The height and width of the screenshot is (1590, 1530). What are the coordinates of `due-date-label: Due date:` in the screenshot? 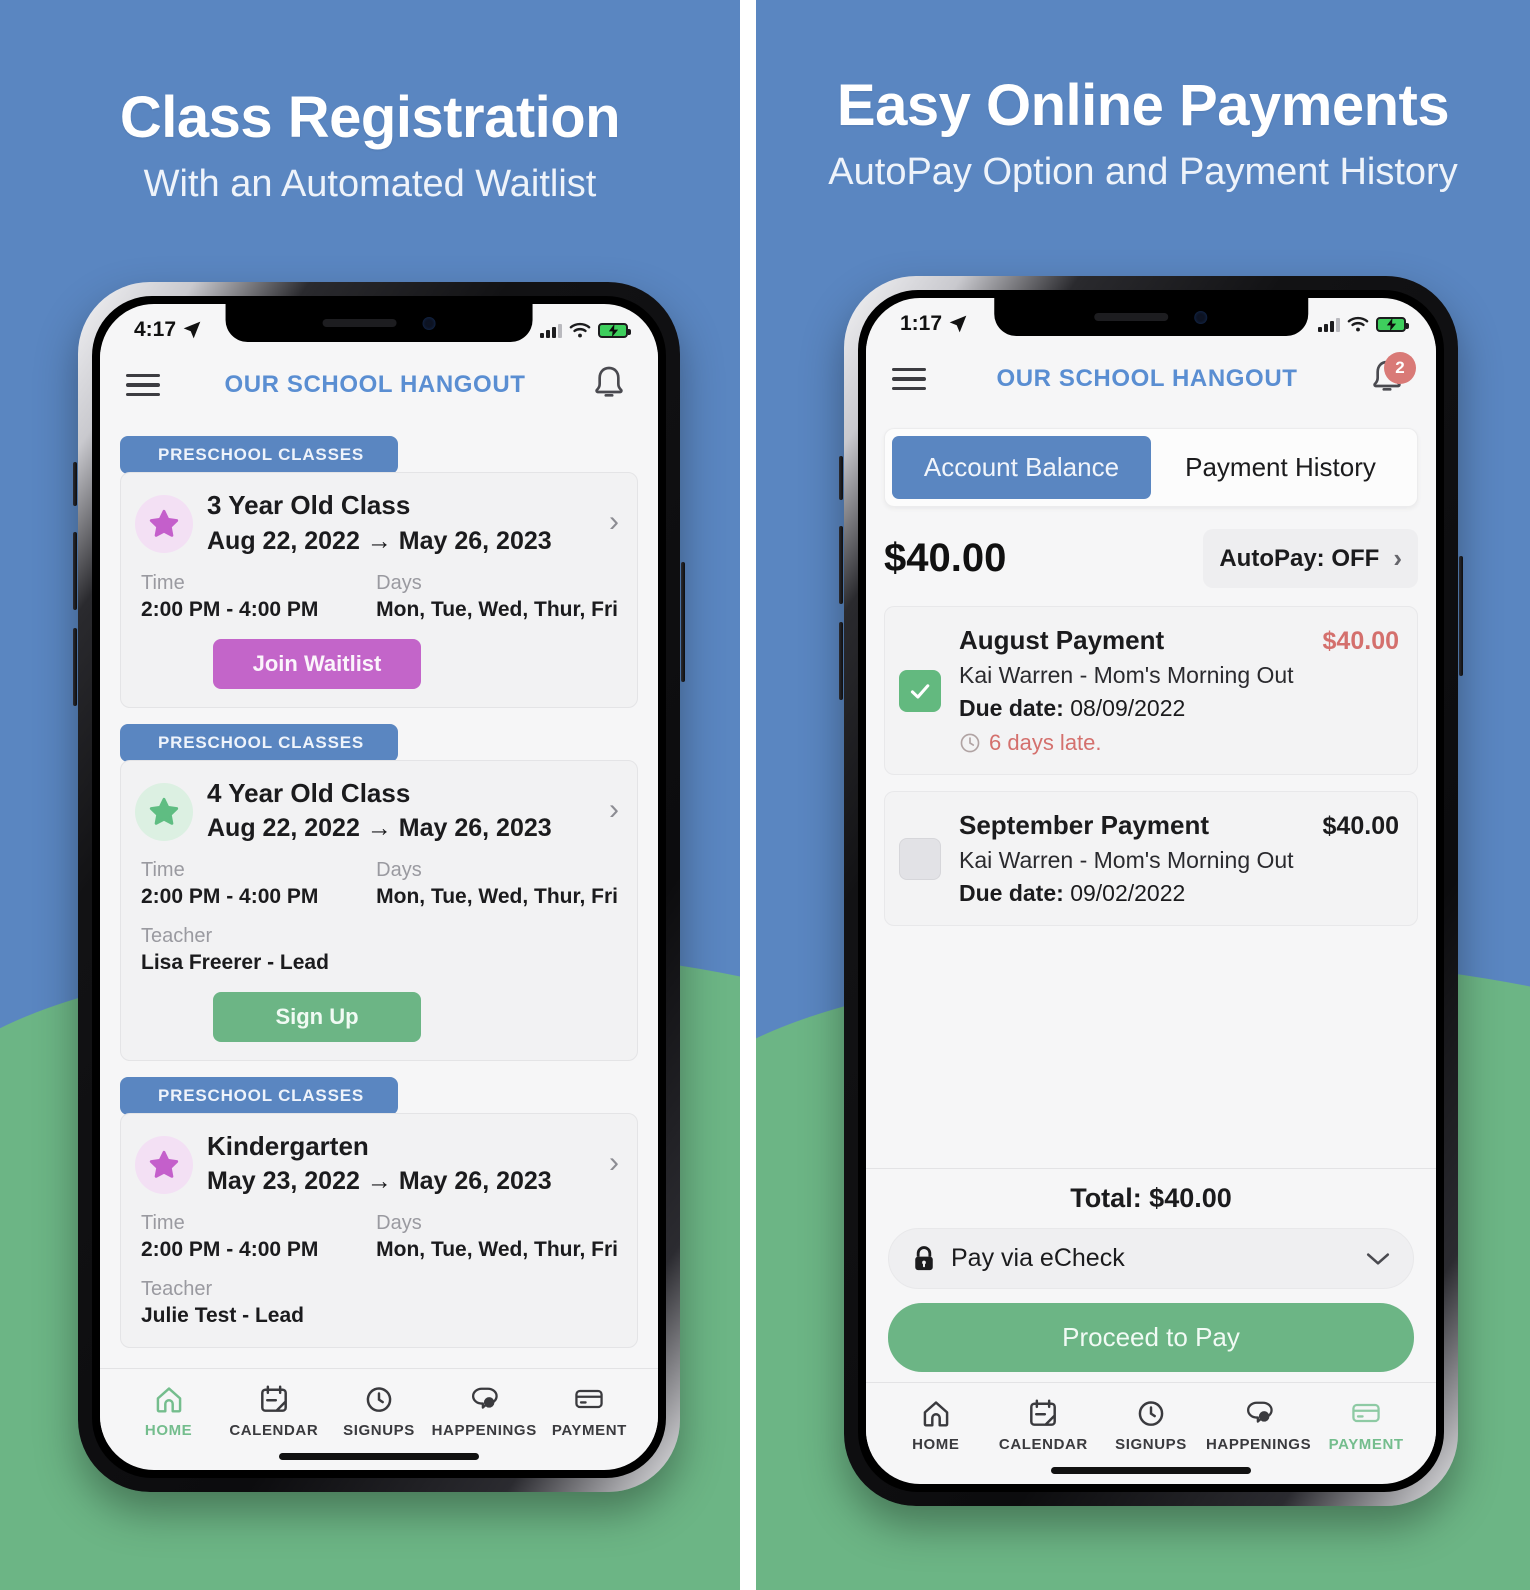 It's located at (1011, 893).